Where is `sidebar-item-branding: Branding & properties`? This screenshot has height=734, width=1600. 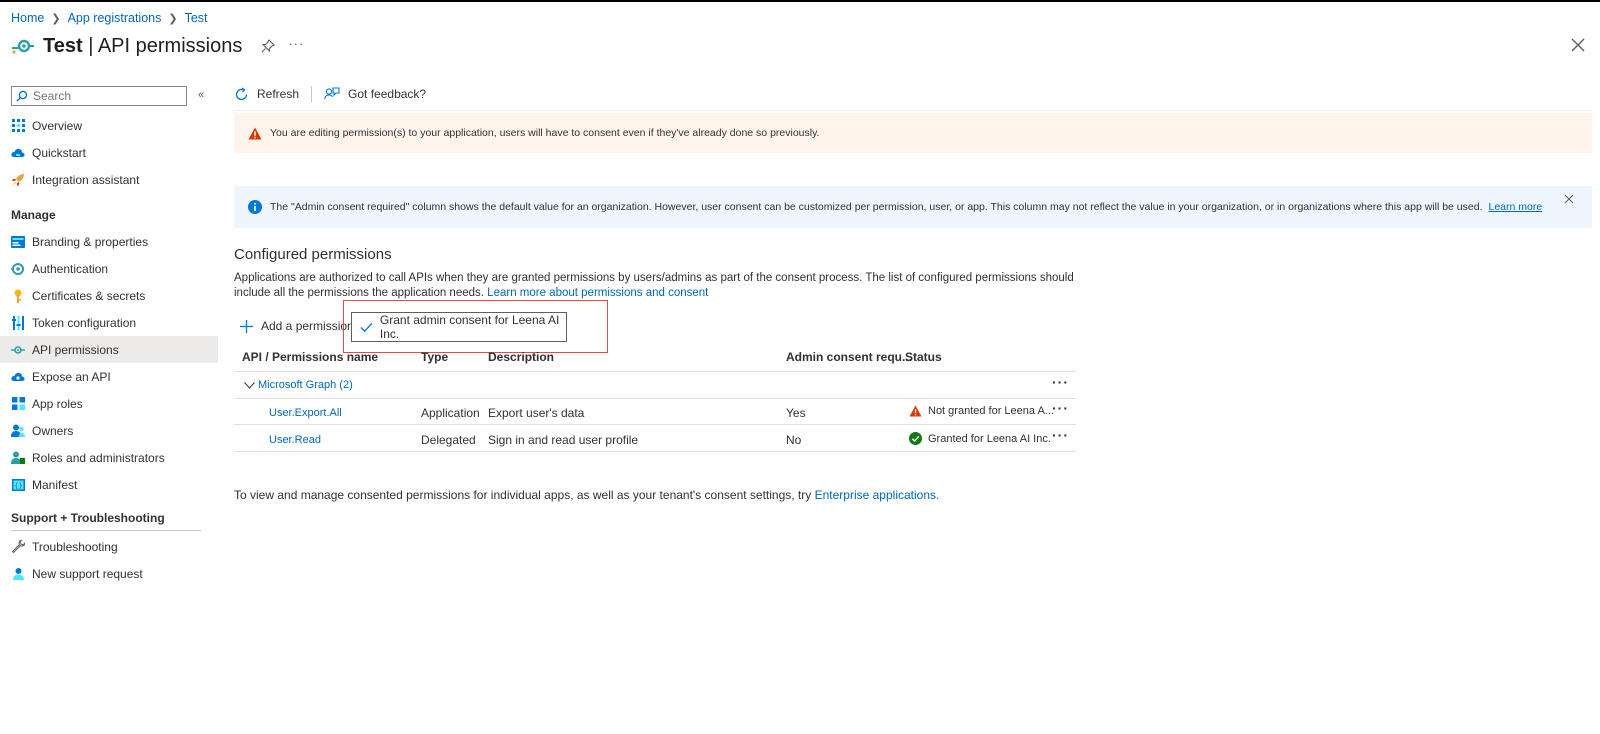 sidebar-item-branding: Branding & properties is located at coordinates (109, 241).